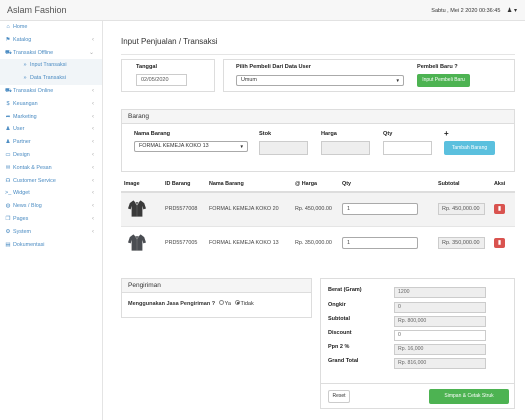 Image resolution: width=525 pixels, height=420 pixels. Describe the element at coordinates (407, 148) in the screenshot. I see `qty-input` at that location.